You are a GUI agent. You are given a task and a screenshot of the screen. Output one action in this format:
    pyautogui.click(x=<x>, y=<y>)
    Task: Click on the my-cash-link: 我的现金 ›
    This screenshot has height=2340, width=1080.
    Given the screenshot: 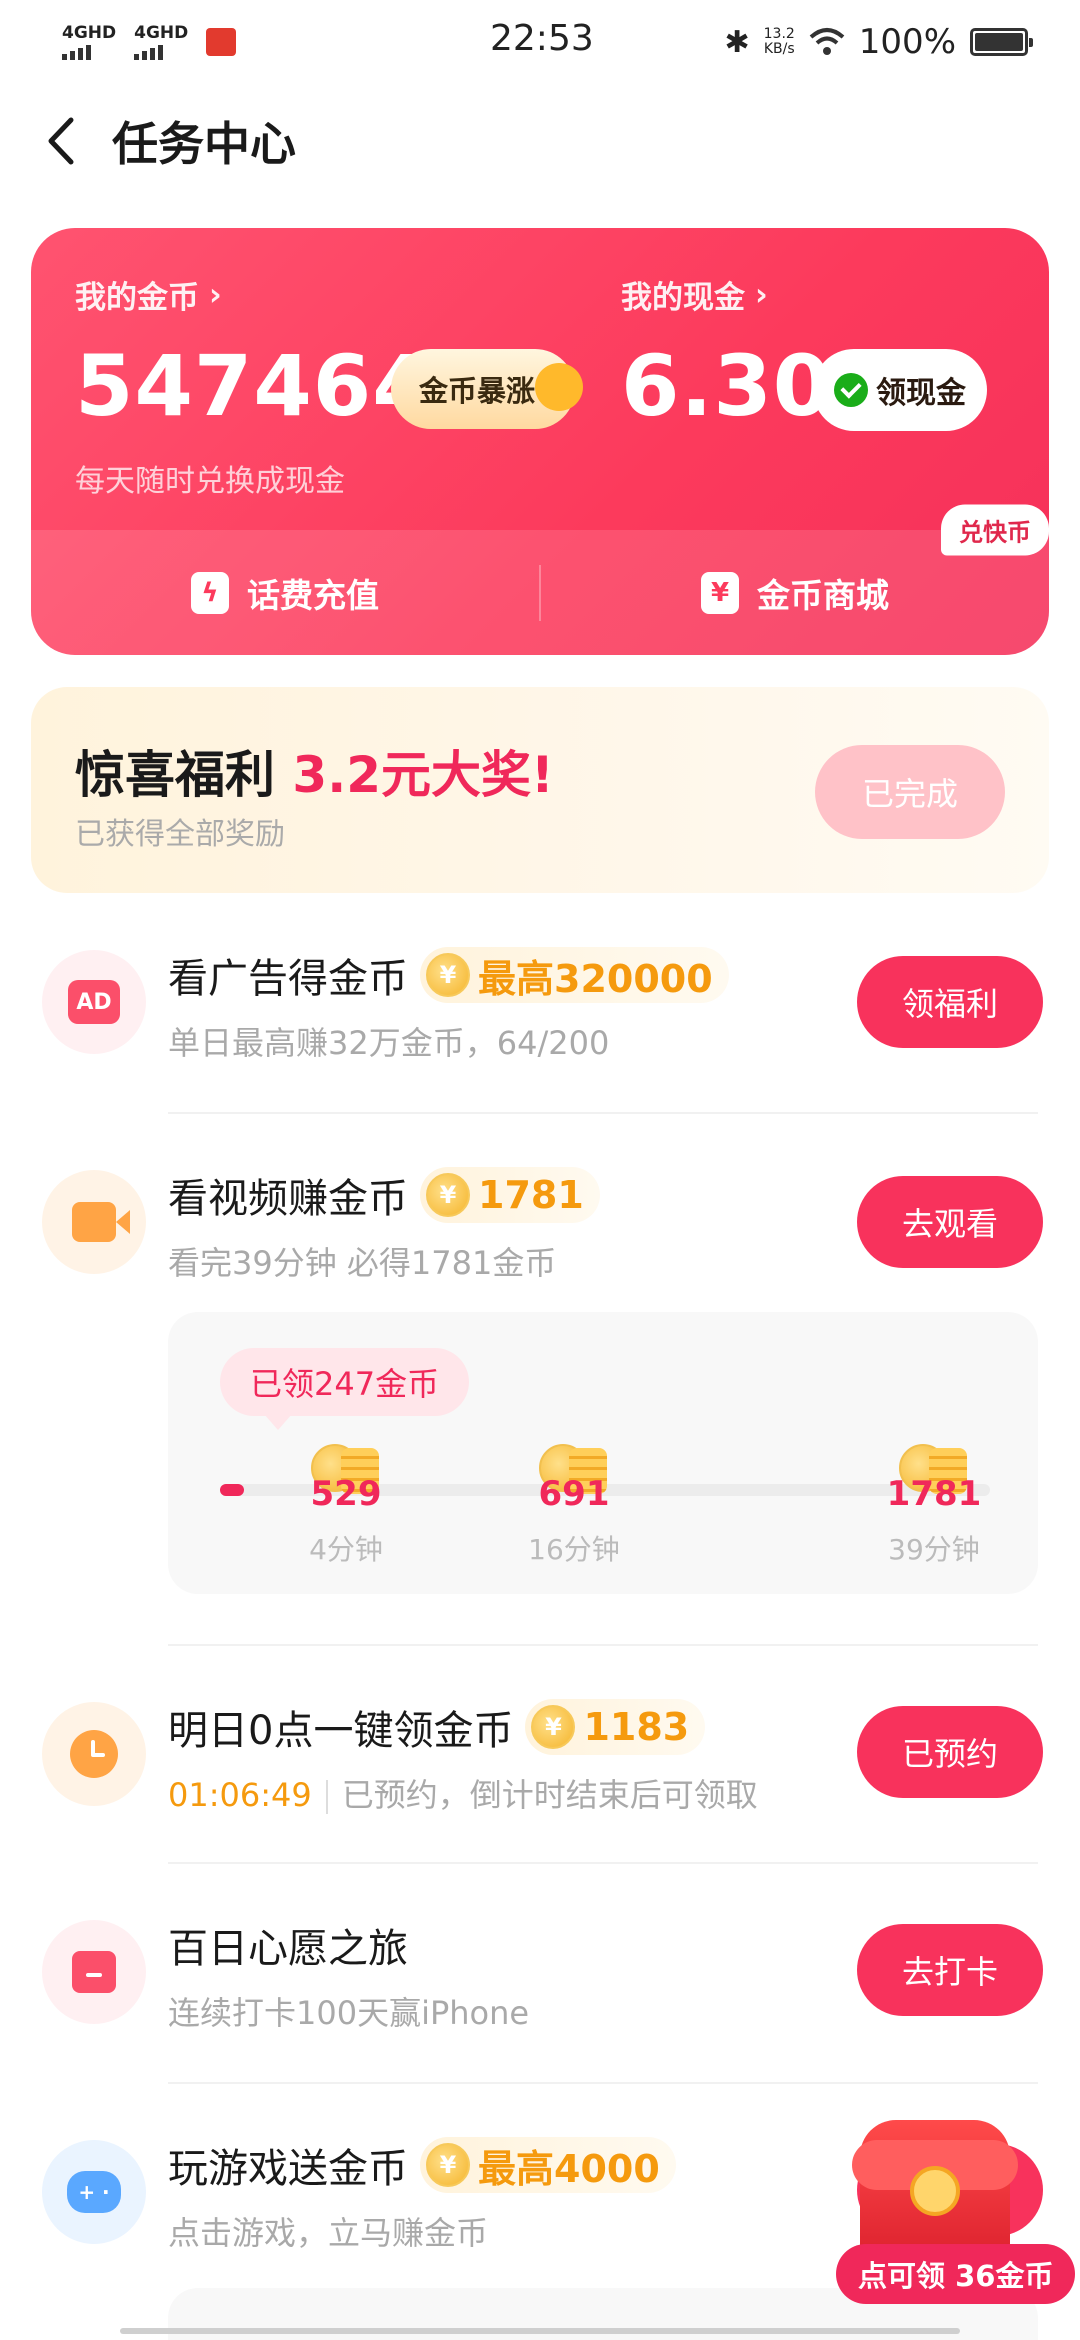 What is the action you would take?
    pyautogui.click(x=726, y=294)
    